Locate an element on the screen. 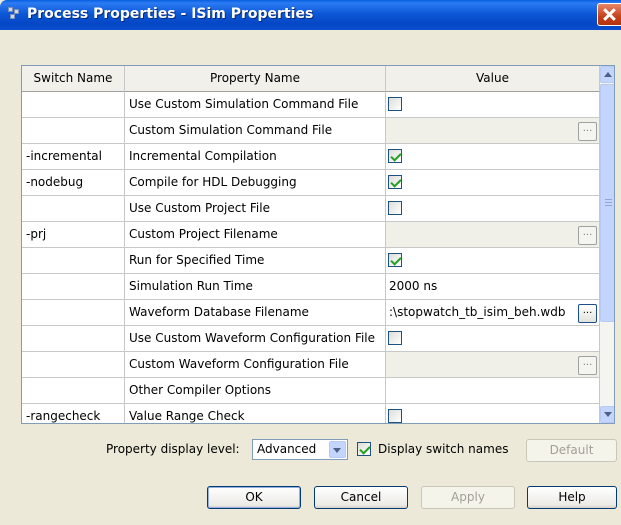  property-name-cell: Waveform Database Filename is located at coordinates (255, 313).